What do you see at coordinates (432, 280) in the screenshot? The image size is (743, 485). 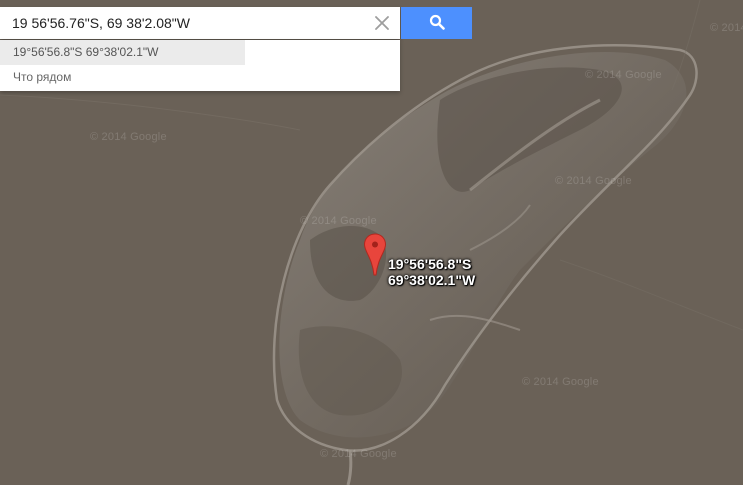 I see `marker-longitude: 69°38'02.1"W` at bounding box center [432, 280].